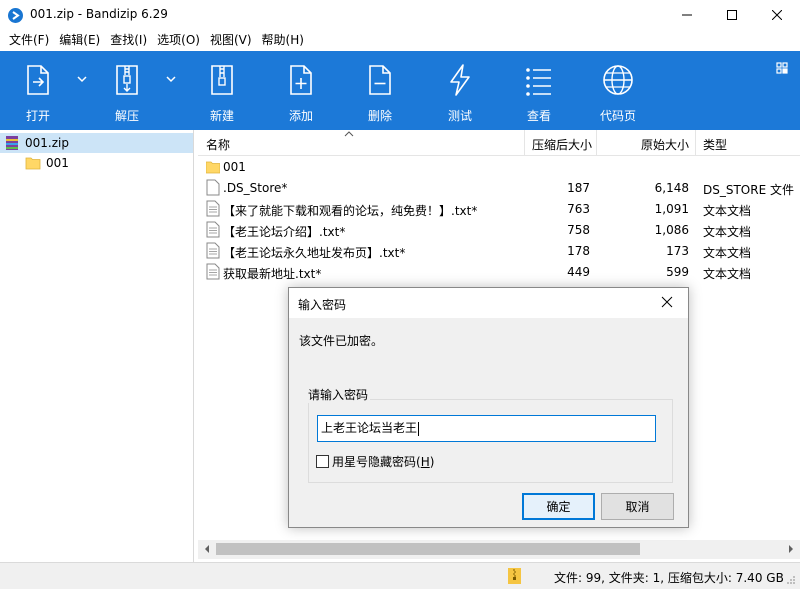  Describe the element at coordinates (791, 580) in the screenshot. I see `resize-grip-icon` at that location.